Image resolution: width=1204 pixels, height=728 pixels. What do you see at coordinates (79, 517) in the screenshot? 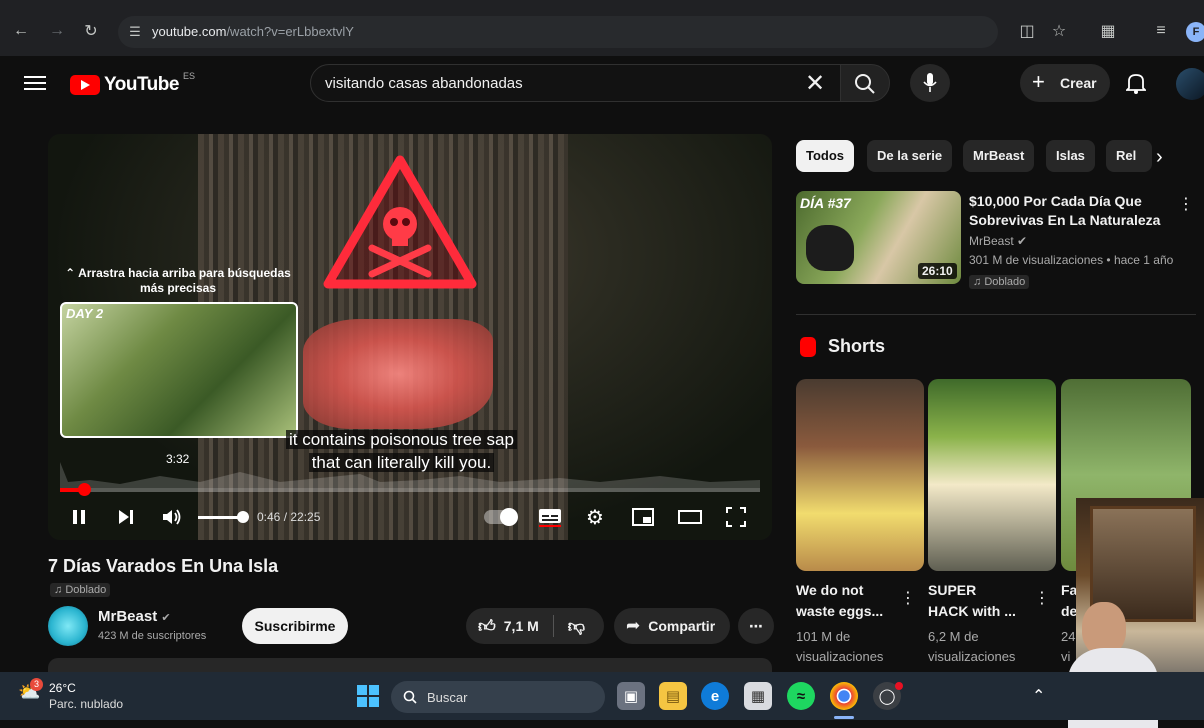
I see `pause-icon` at bounding box center [79, 517].